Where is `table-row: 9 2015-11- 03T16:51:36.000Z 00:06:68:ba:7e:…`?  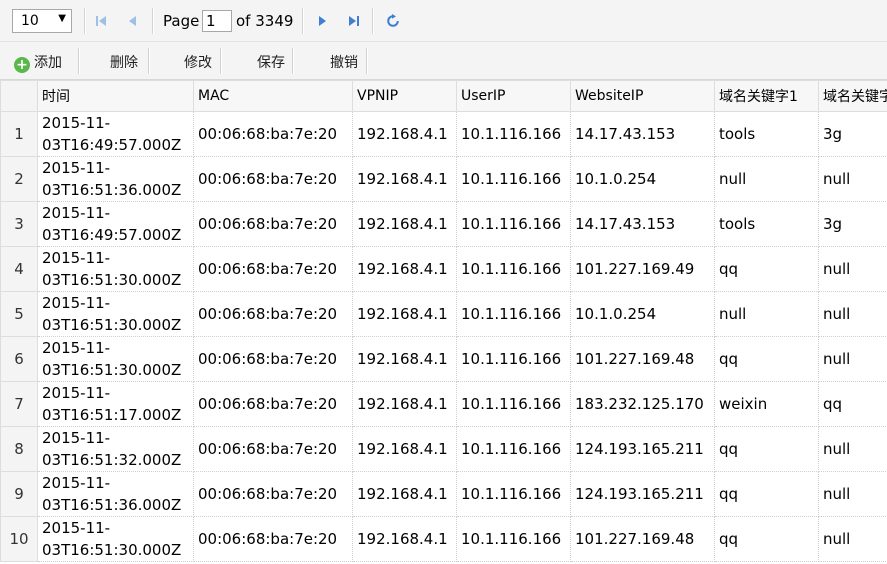
table-row: 9 2015-11- 03T16:51:36.000Z 00:06:68:ba:7e:… is located at coordinates (443, 494).